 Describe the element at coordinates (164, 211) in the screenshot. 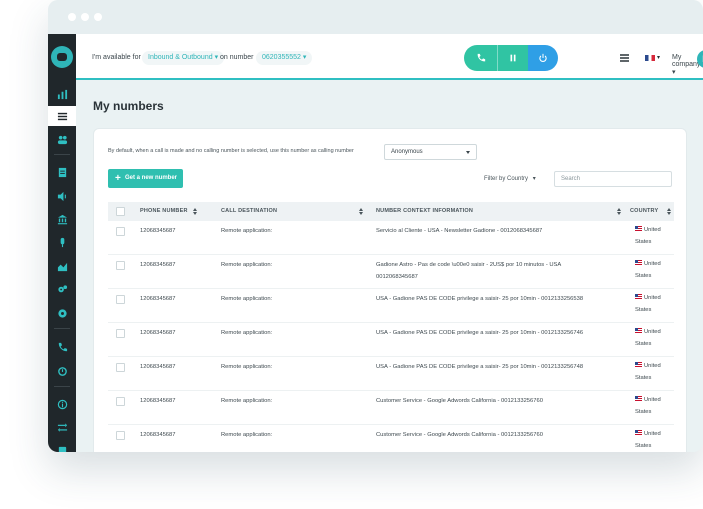

I see `header-phone: PHONE NUMBER` at that location.